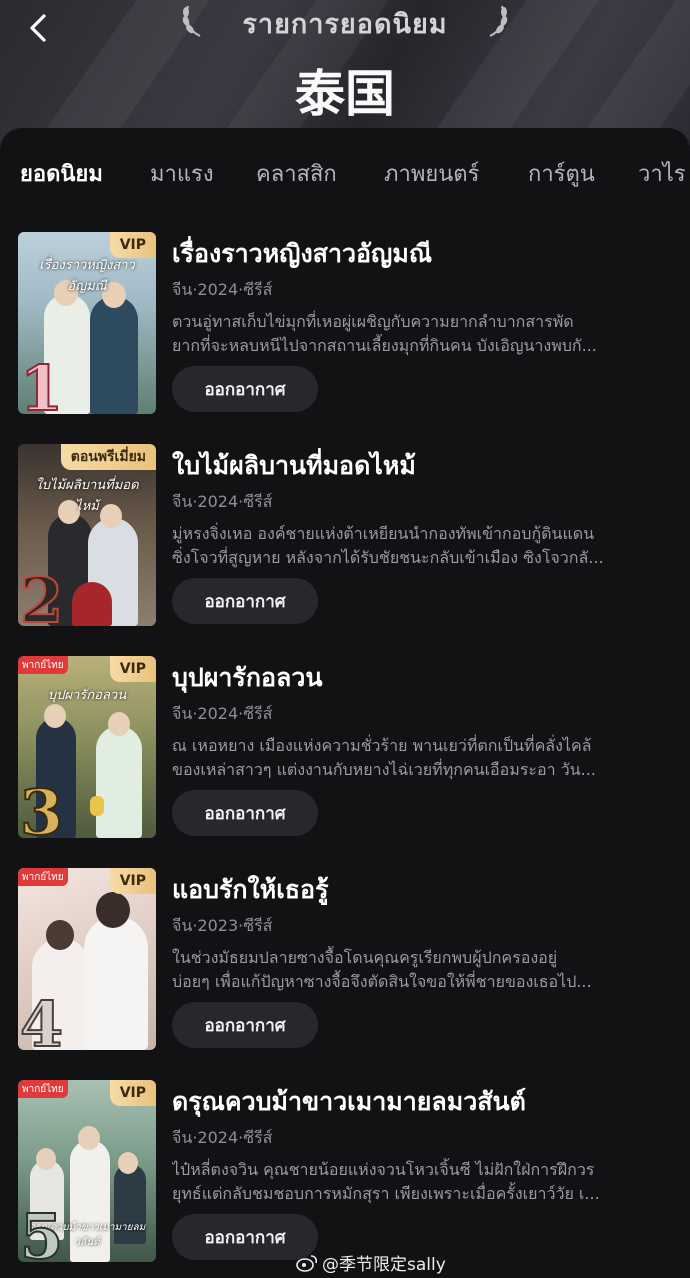  What do you see at coordinates (41, 595) in the screenshot?
I see `rank-number: 2` at bounding box center [41, 595].